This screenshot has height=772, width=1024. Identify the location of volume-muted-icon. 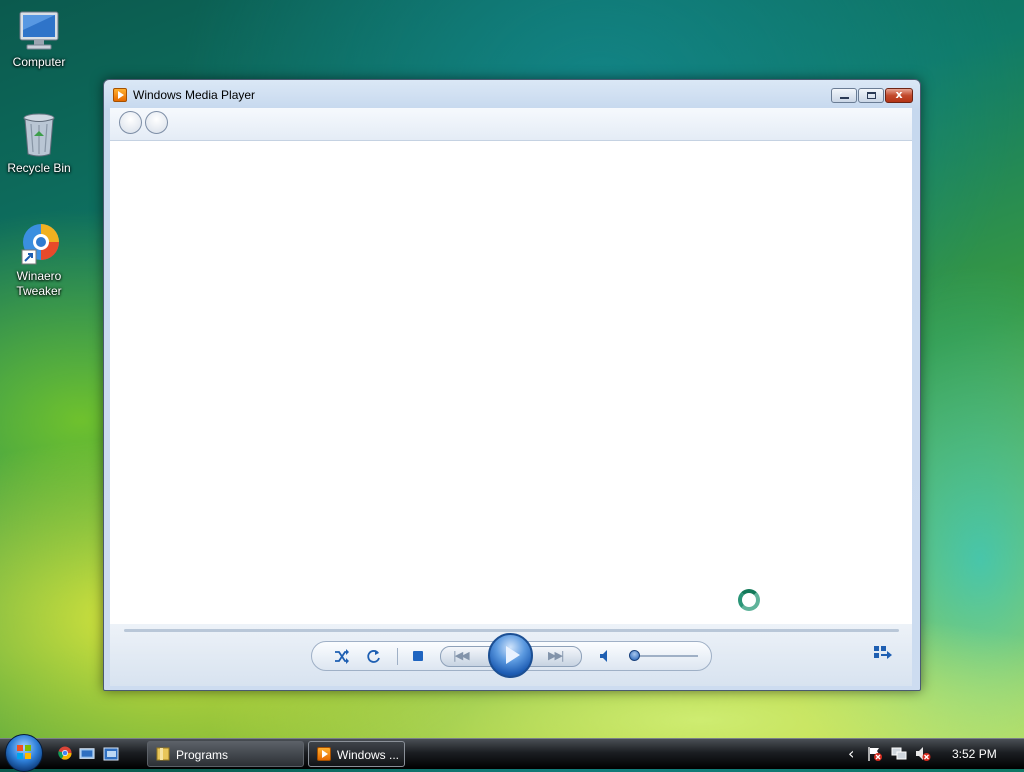
(923, 754).